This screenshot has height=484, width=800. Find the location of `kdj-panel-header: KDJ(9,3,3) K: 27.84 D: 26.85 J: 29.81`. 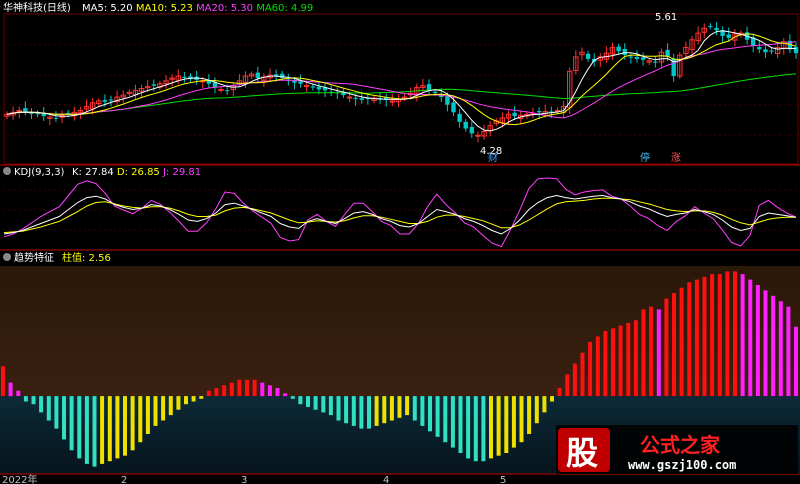

kdj-panel-header: KDJ(9,3,3) K: 27.84 D: 26.85 J: 29.81 is located at coordinates (102, 172).